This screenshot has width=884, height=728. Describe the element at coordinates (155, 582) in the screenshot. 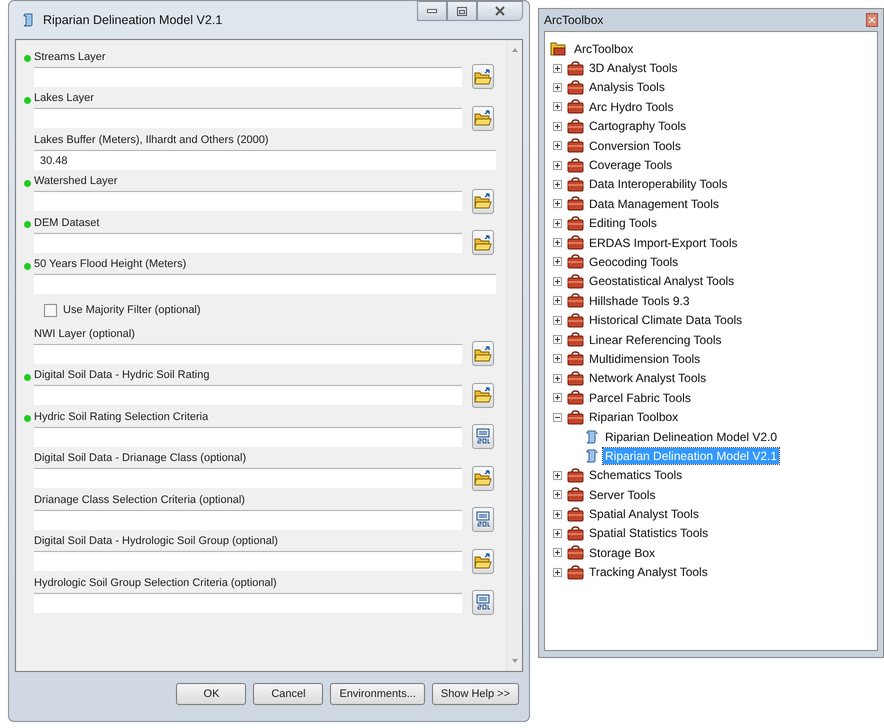

I see `parameter-label: Hydrologic Soil Group Selection Criteria (optional)` at that location.